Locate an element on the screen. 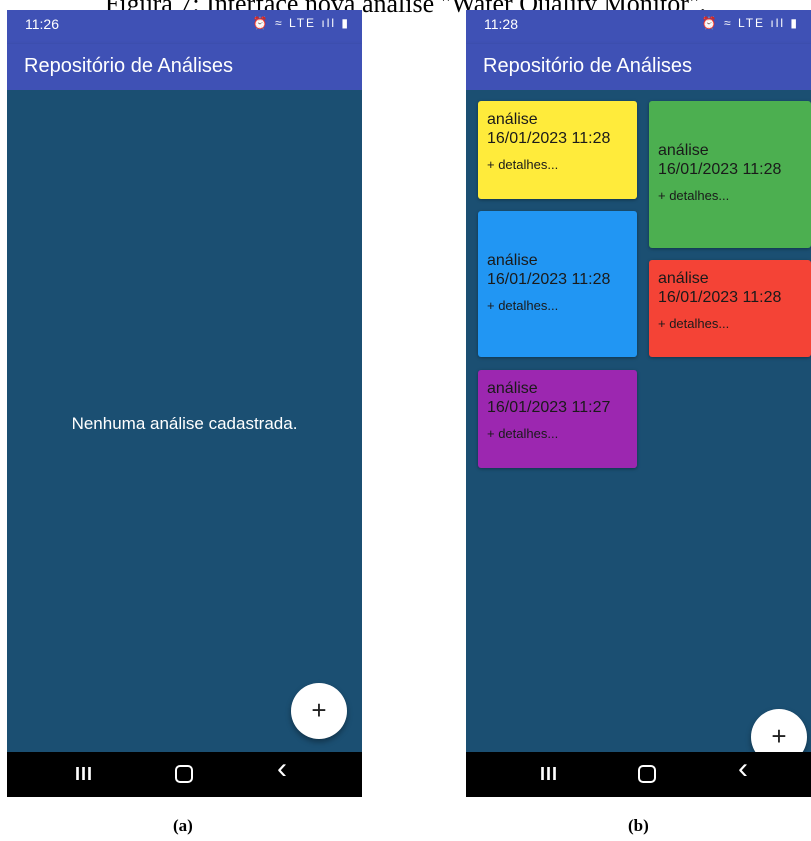 The width and height of the screenshot is (811, 841). empty-message: Nenhuma análise cadastrada. is located at coordinates (184, 423).